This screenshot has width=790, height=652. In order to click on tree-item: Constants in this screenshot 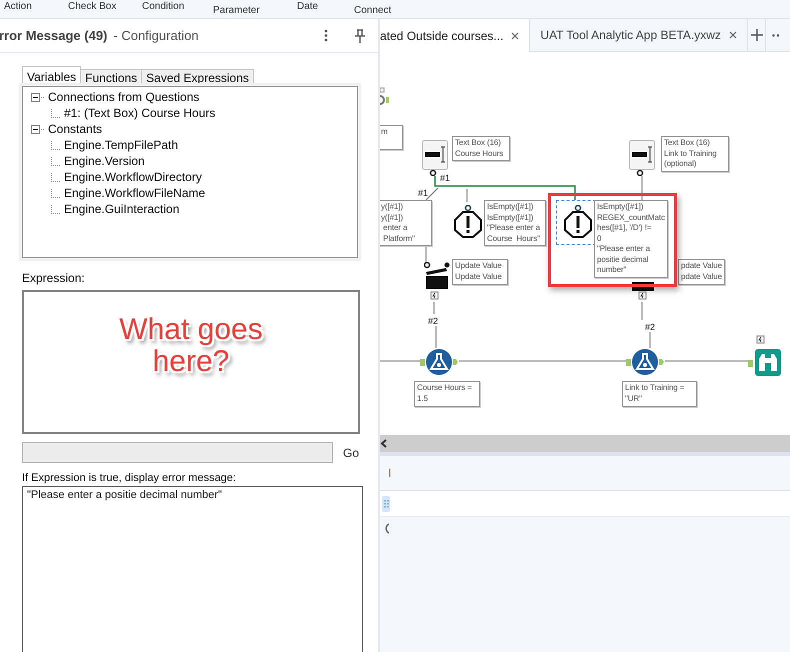, I will do `click(75, 129)`.